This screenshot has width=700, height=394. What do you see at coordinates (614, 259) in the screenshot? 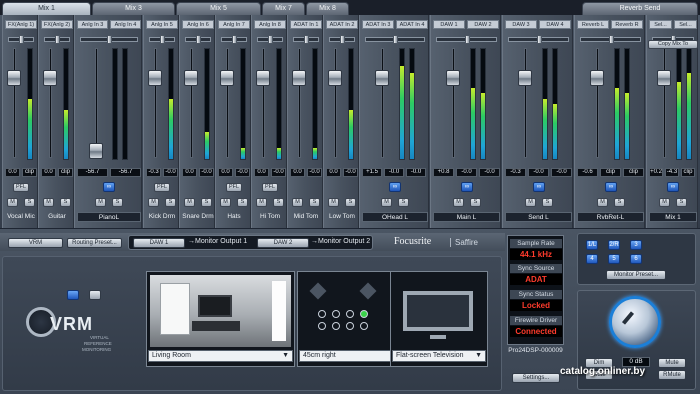
I see `output-select-button: 5` at bounding box center [614, 259].